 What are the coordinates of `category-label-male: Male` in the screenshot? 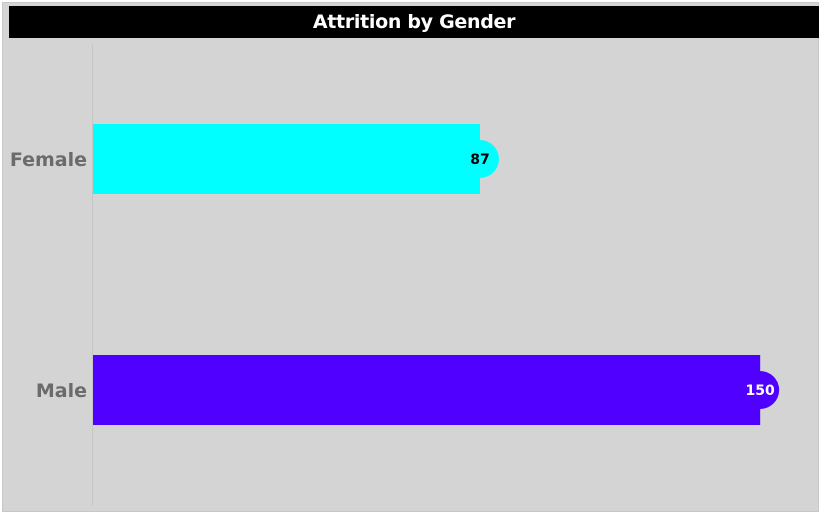 It's located at (61, 391).